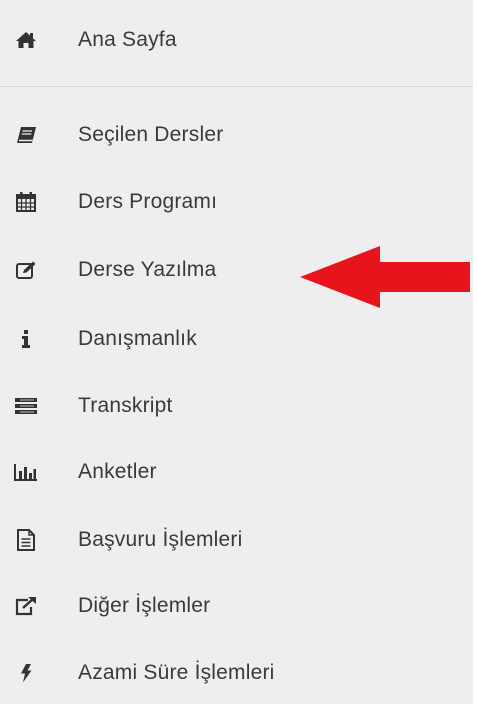 Image resolution: width=477 pixels, height=705 pixels. I want to click on sidebar-item-label: Ana Sayfa, so click(127, 39).